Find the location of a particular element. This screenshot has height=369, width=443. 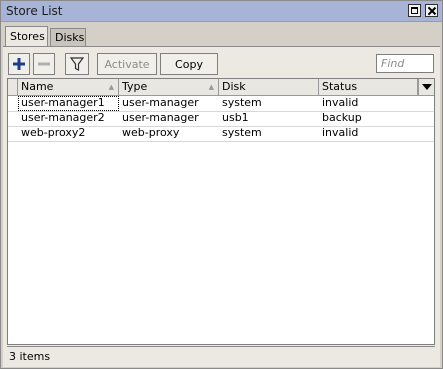

column-header-status: Status is located at coordinates (368, 87).